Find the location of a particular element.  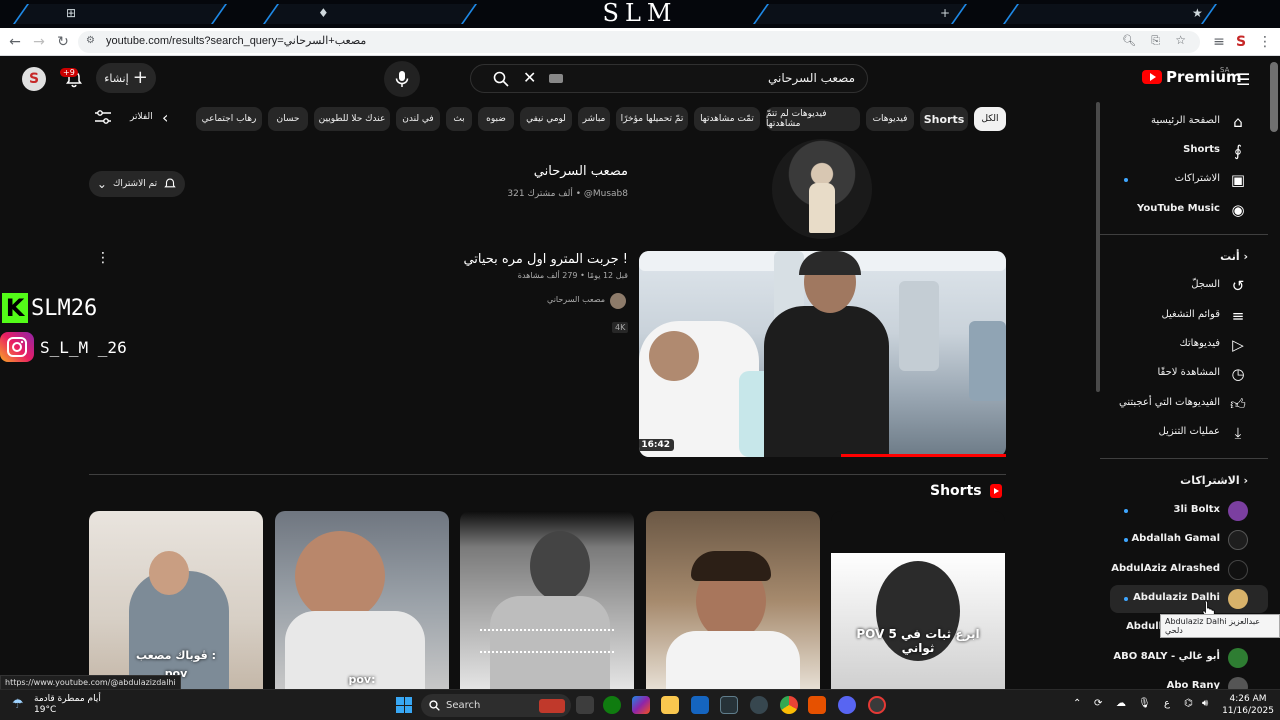

weather-rain-icon: ☂ is located at coordinates (18, 704).